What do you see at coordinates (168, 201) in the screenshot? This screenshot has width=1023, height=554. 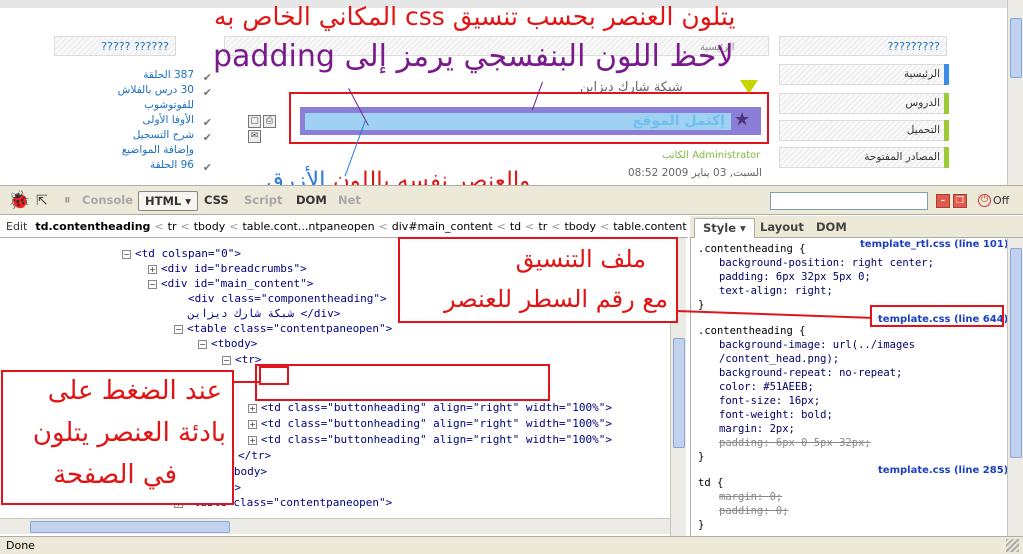 I see `firebug-tab: HTML ▾` at bounding box center [168, 201].